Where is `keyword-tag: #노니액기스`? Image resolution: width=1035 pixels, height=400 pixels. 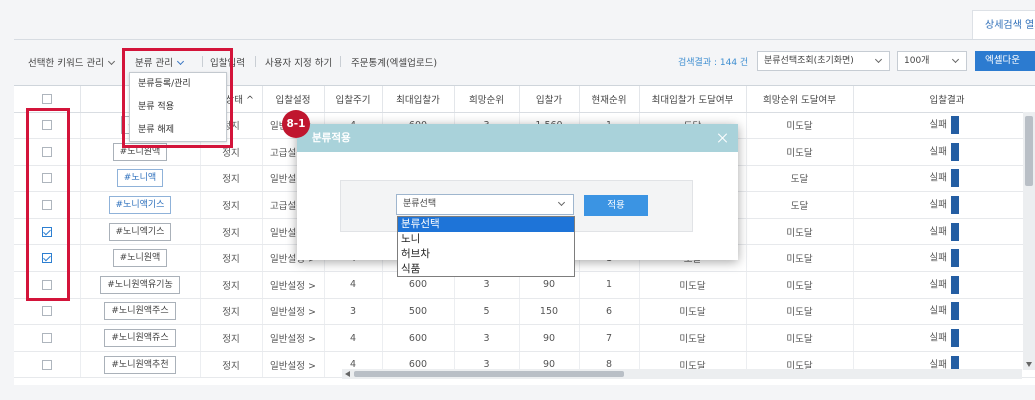 keyword-tag: #노니액기스 is located at coordinates (140, 205).